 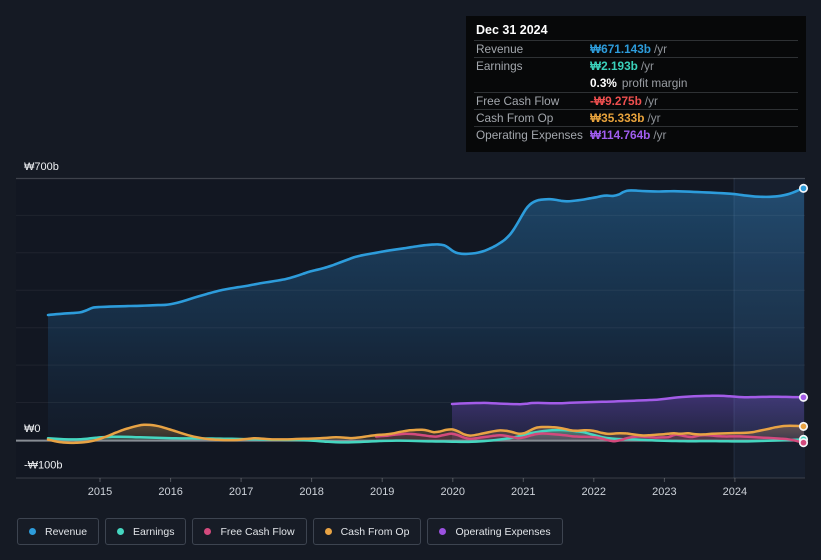 I want to click on svg-text: 2016, so click(x=170, y=492).